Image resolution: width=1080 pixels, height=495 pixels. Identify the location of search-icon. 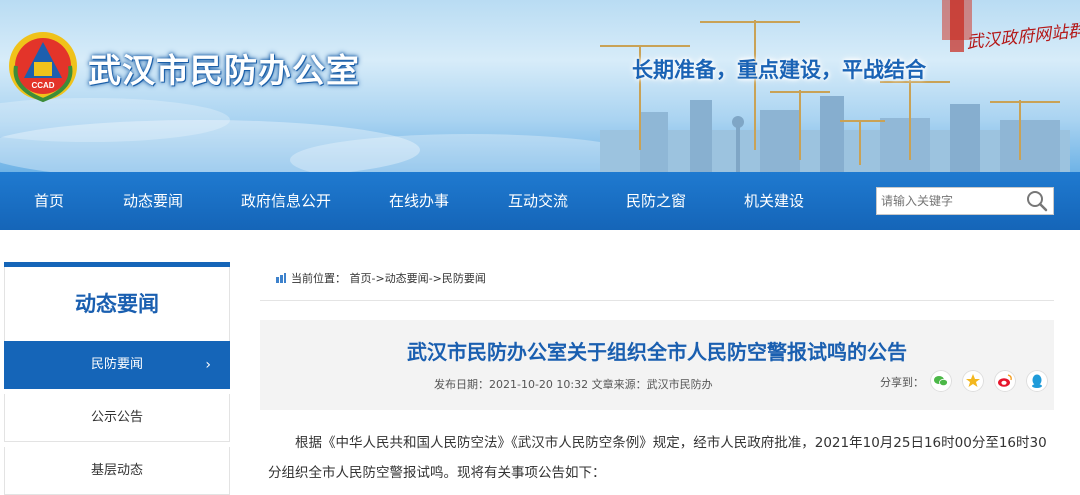
(1037, 201).